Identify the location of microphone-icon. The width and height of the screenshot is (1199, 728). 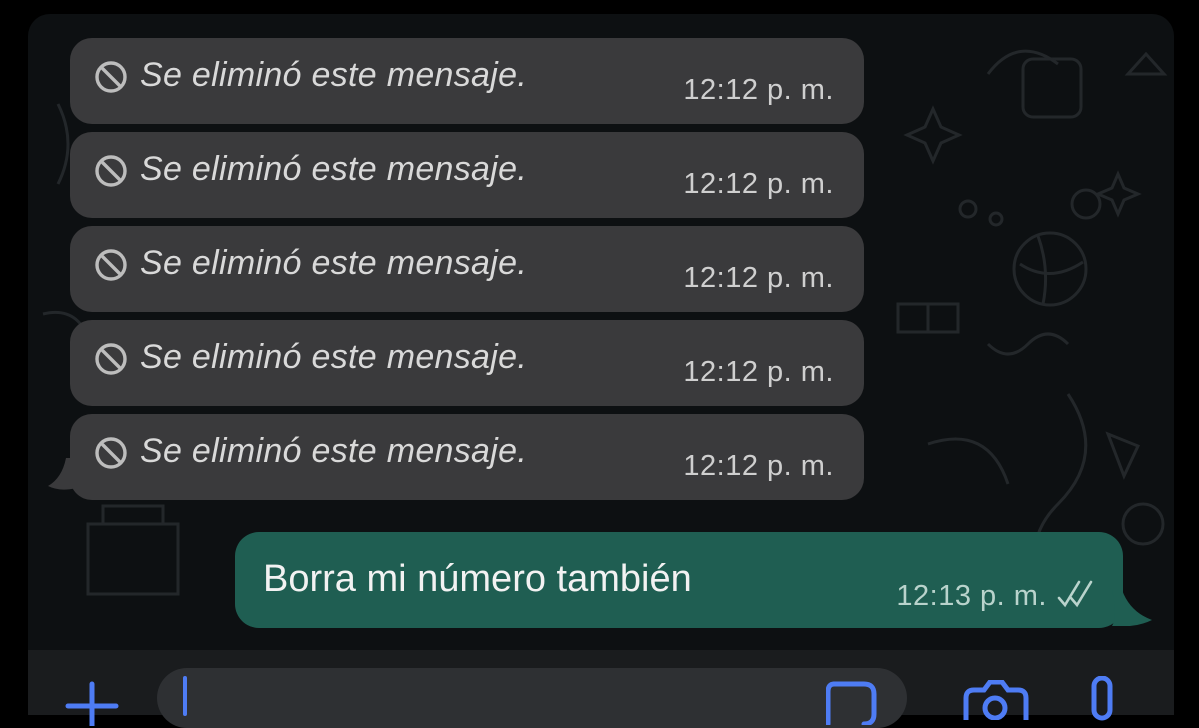
(1102, 698).